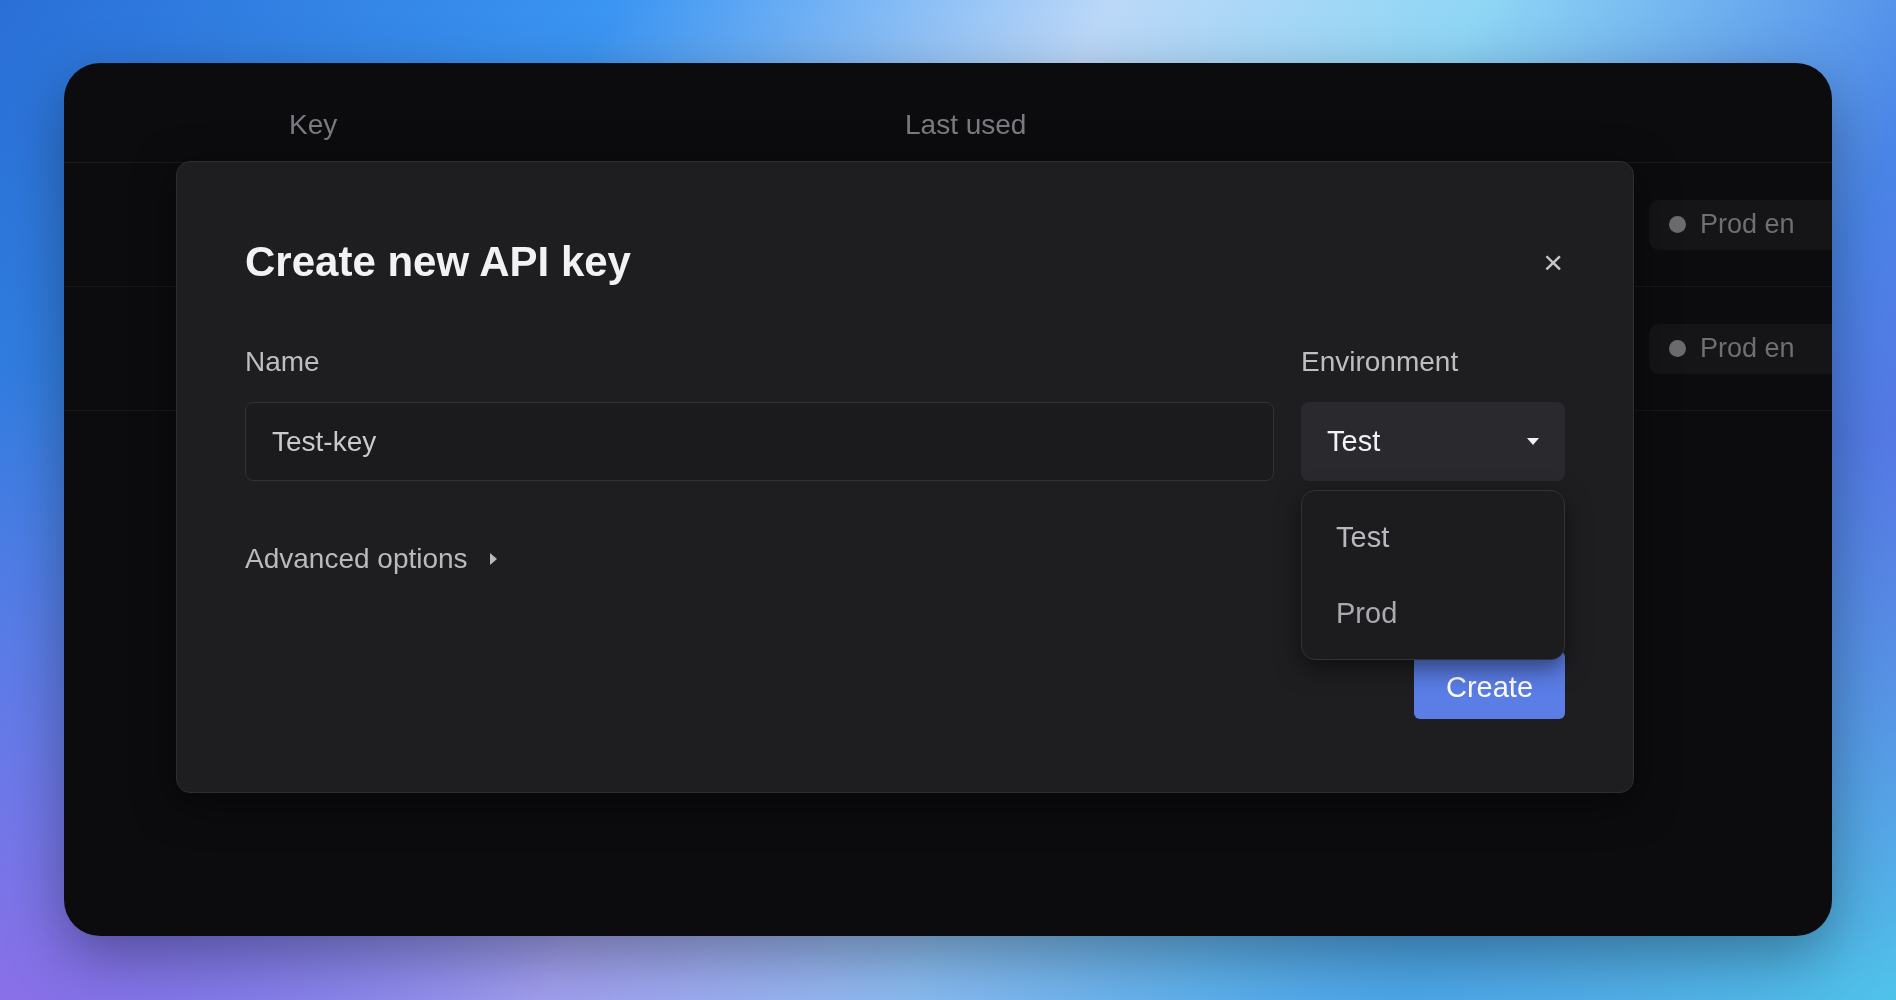 The image size is (1896, 1000). Describe the element at coordinates (1553, 262) in the screenshot. I see `close-button: ×` at that location.